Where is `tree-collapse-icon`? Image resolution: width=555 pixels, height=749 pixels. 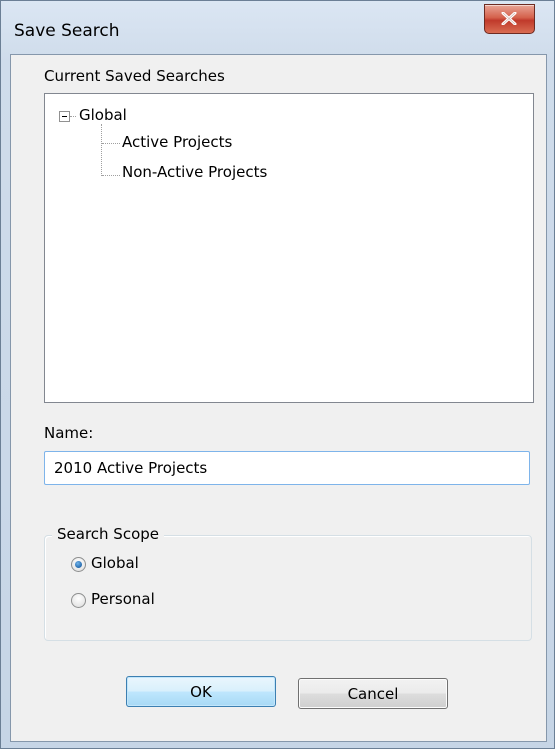
tree-collapse-icon is located at coordinates (64, 116).